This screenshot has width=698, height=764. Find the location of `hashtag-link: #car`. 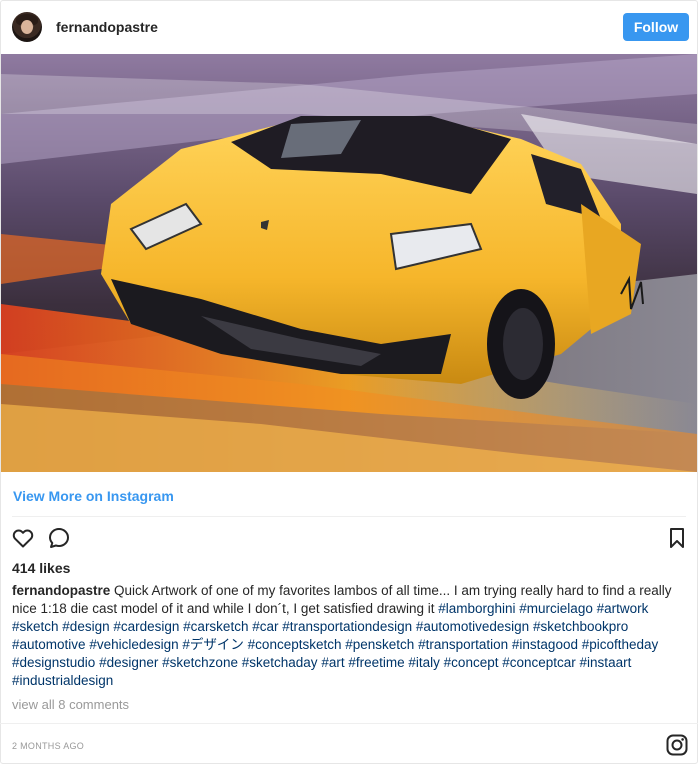

hashtag-link: #car is located at coordinates (265, 626).